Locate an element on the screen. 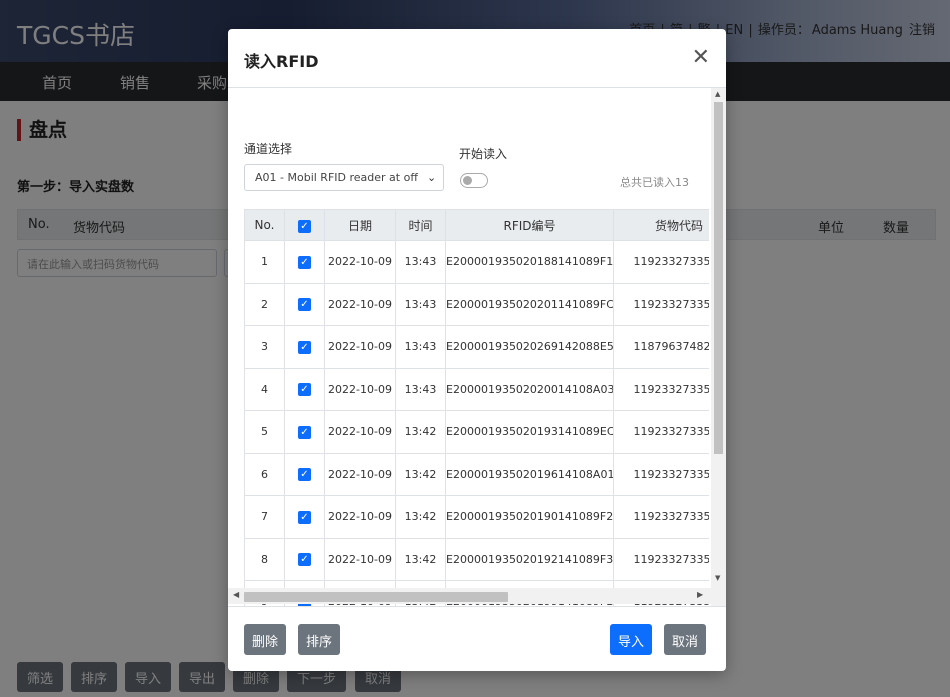 Image resolution: width=950 pixels, height=697 pixels. channel-label: 通道选择 is located at coordinates (268, 149).